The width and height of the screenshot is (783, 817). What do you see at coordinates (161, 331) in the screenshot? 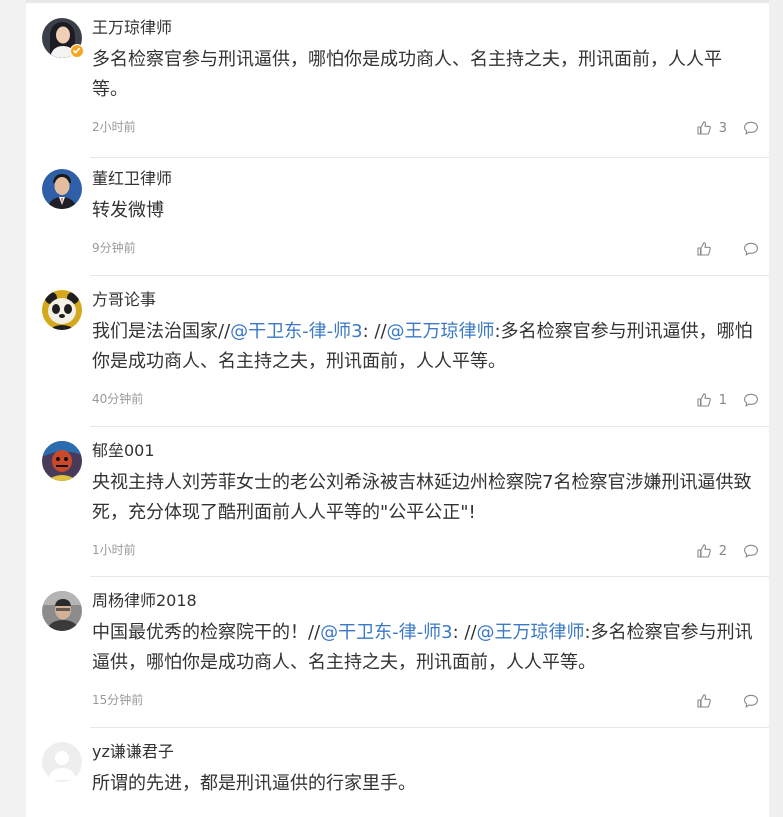
I see `comment-text-segment: 我们是法治国家//` at bounding box center [161, 331].